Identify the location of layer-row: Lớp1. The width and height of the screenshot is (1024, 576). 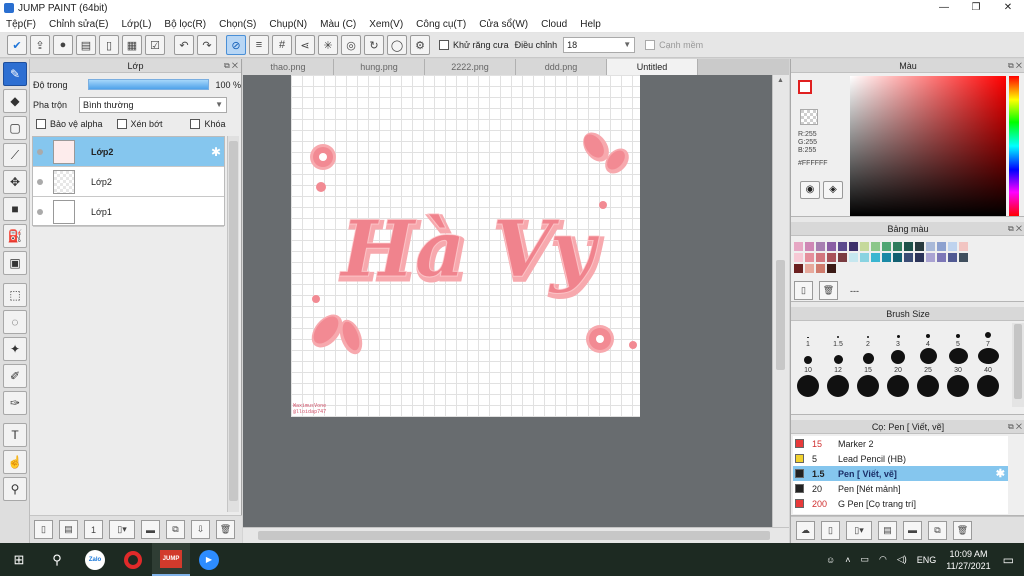
(128, 212).